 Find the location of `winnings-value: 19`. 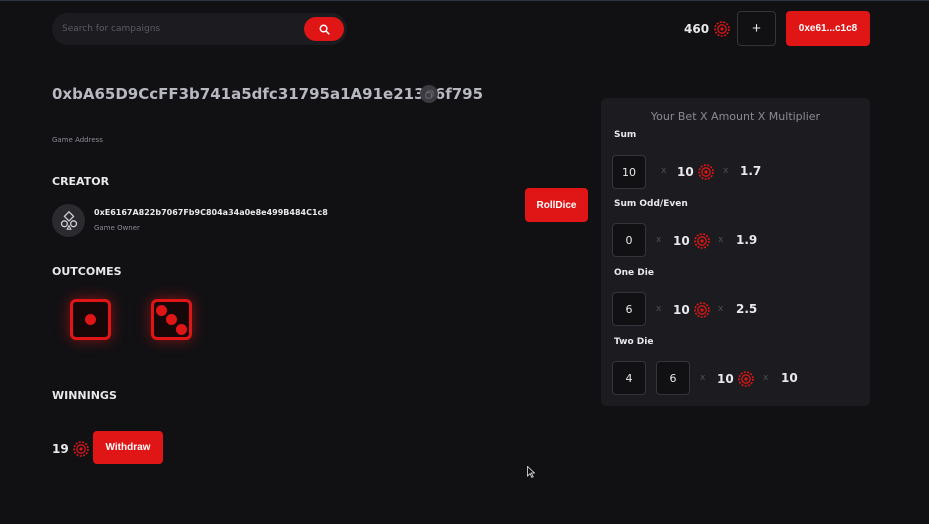

winnings-value: 19 is located at coordinates (60, 449).